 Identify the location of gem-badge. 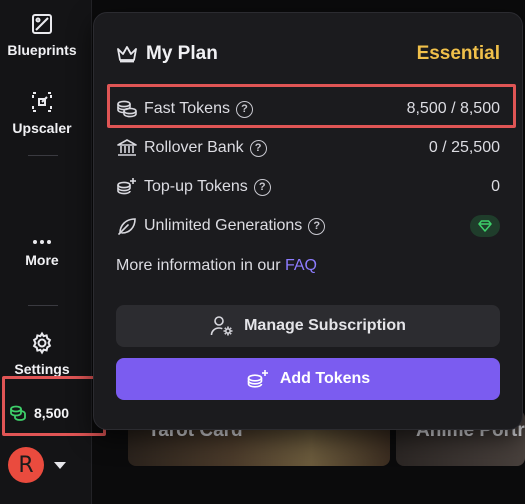
(485, 226).